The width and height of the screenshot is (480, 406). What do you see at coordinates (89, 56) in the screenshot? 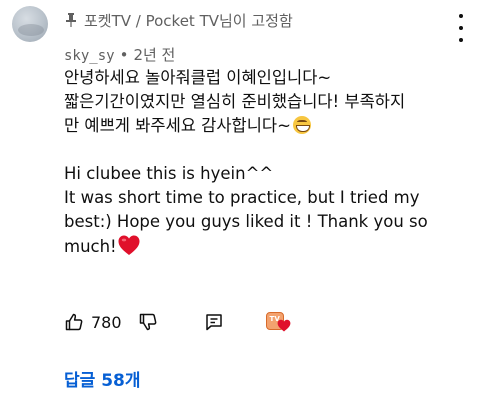
I see `comment-username: sky_sy` at bounding box center [89, 56].